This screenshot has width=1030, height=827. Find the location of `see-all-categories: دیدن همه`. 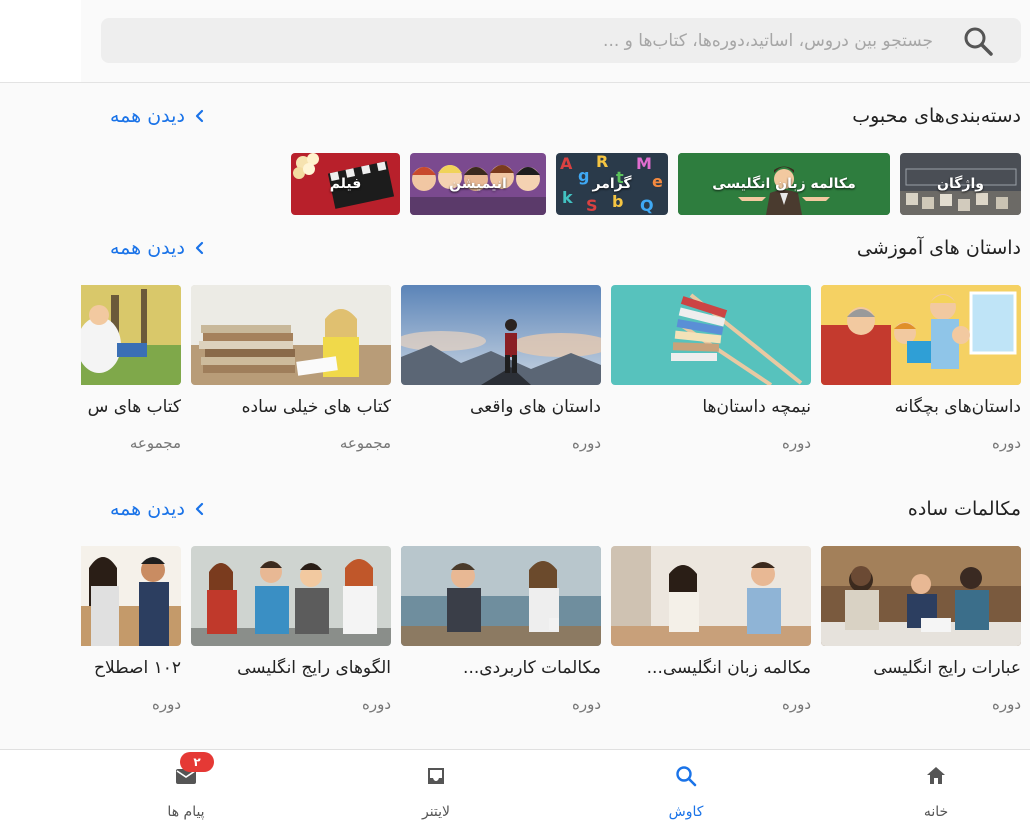

see-all-categories: دیدن همه is located at coordinates (158, 116).